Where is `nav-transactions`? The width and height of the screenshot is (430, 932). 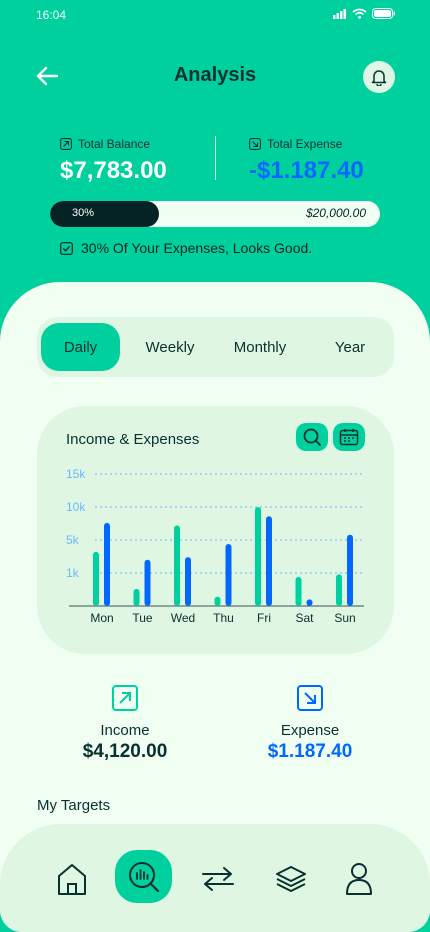
nav-transactions is located at coordinates (218, 879).